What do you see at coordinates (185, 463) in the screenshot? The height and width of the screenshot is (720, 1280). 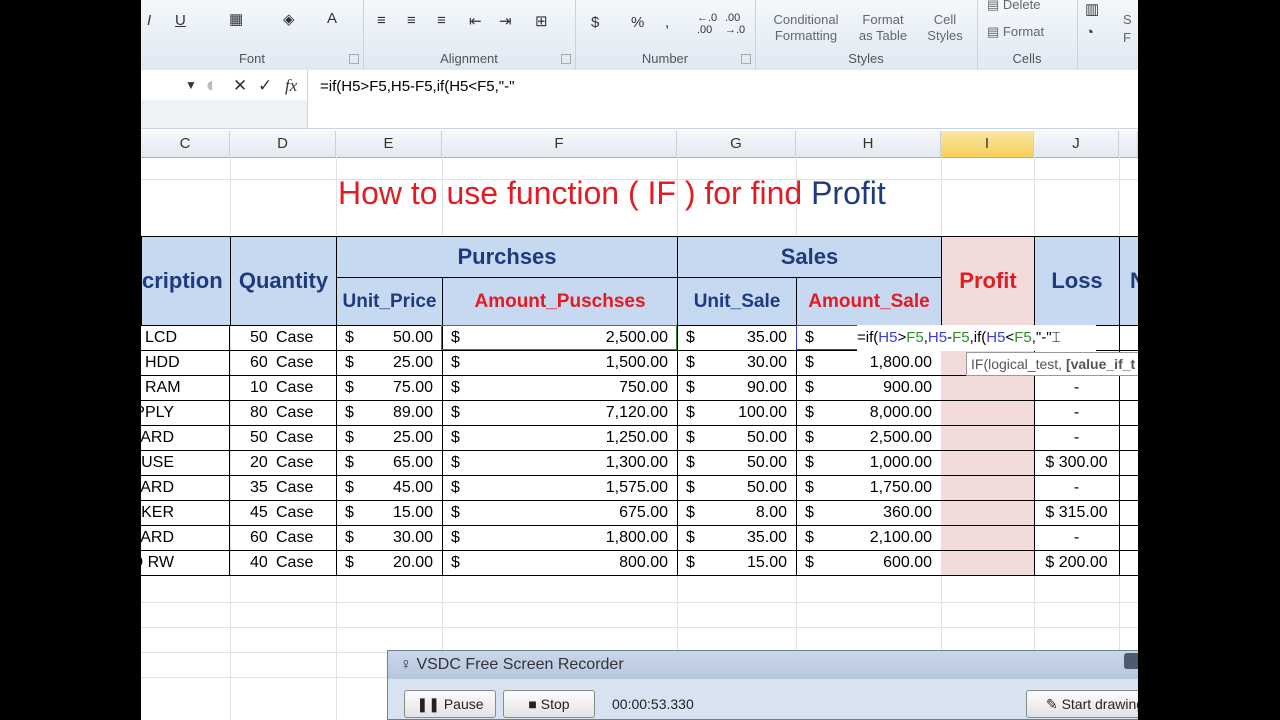 I see `cell-description: MOUSE` at bounding box center [185, 463].